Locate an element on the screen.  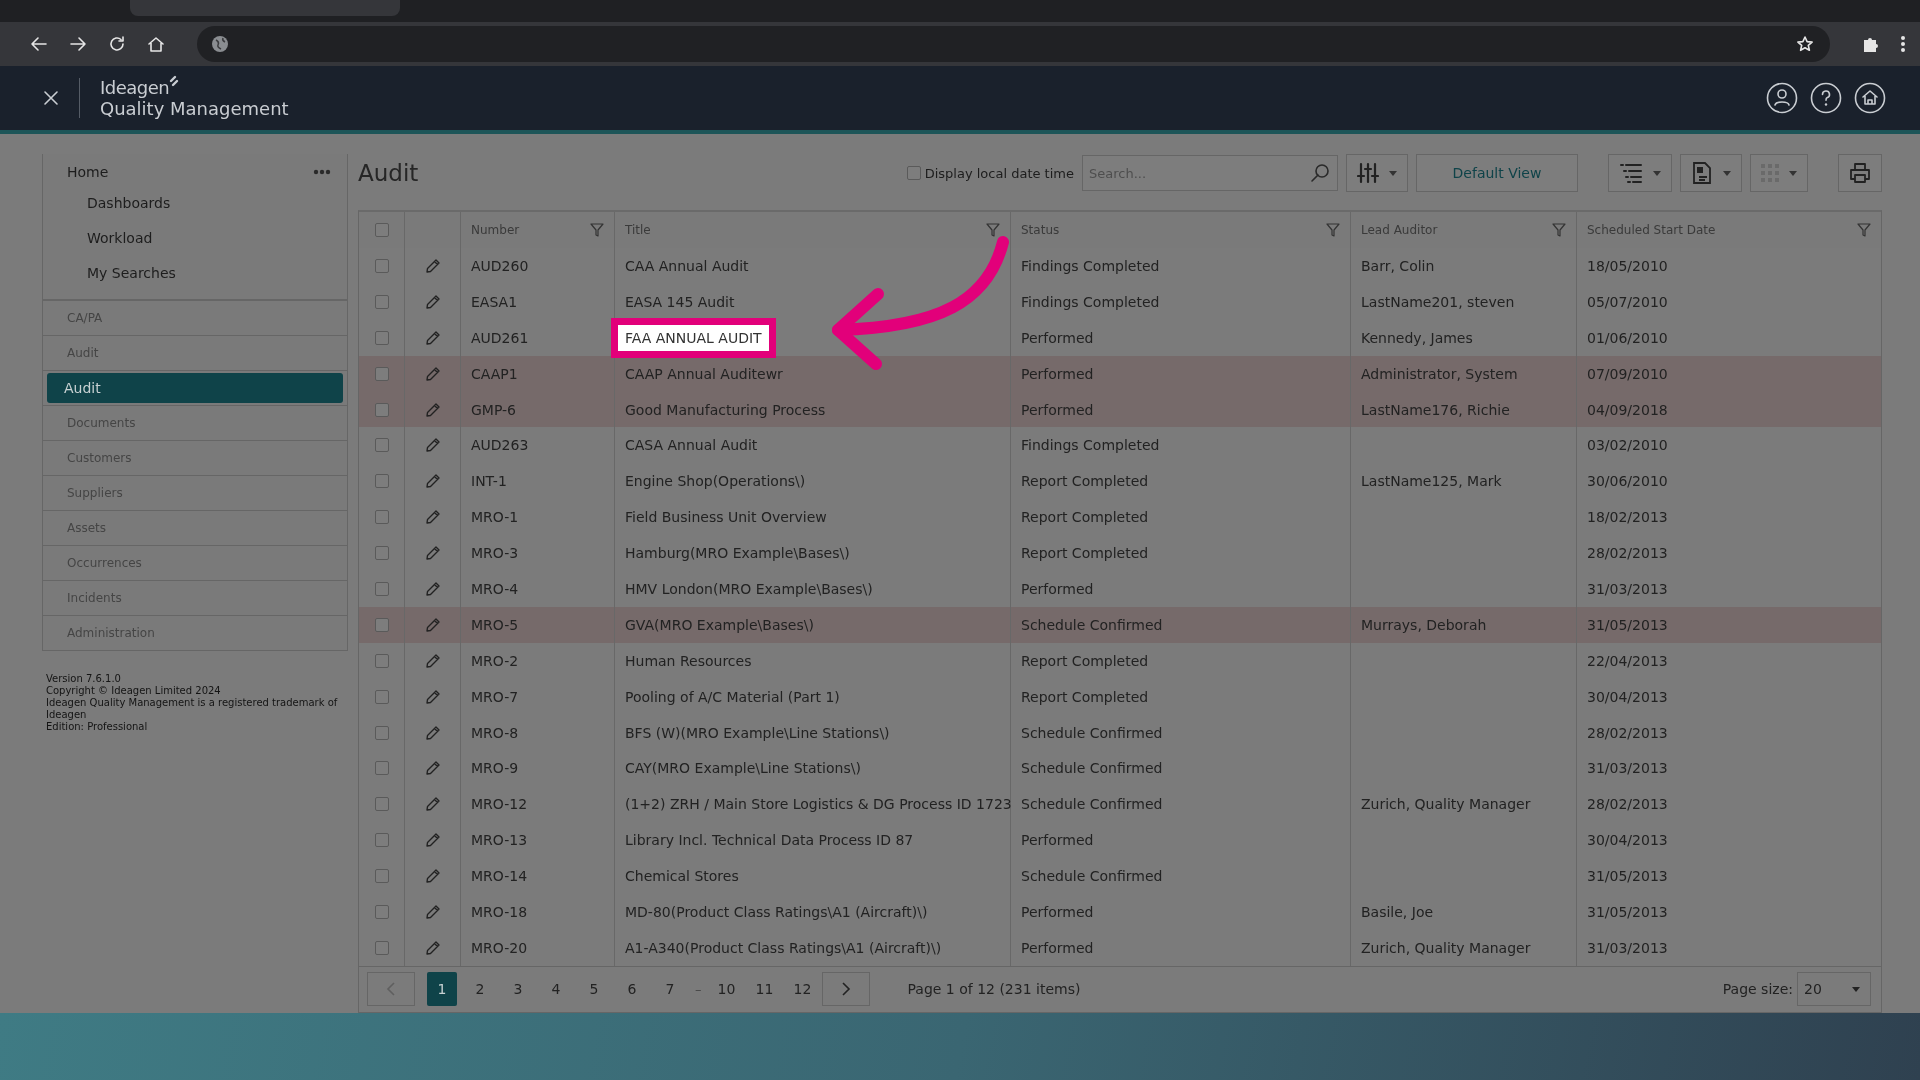
table-cell: MRO-13 is located at coordinates (499, 840).